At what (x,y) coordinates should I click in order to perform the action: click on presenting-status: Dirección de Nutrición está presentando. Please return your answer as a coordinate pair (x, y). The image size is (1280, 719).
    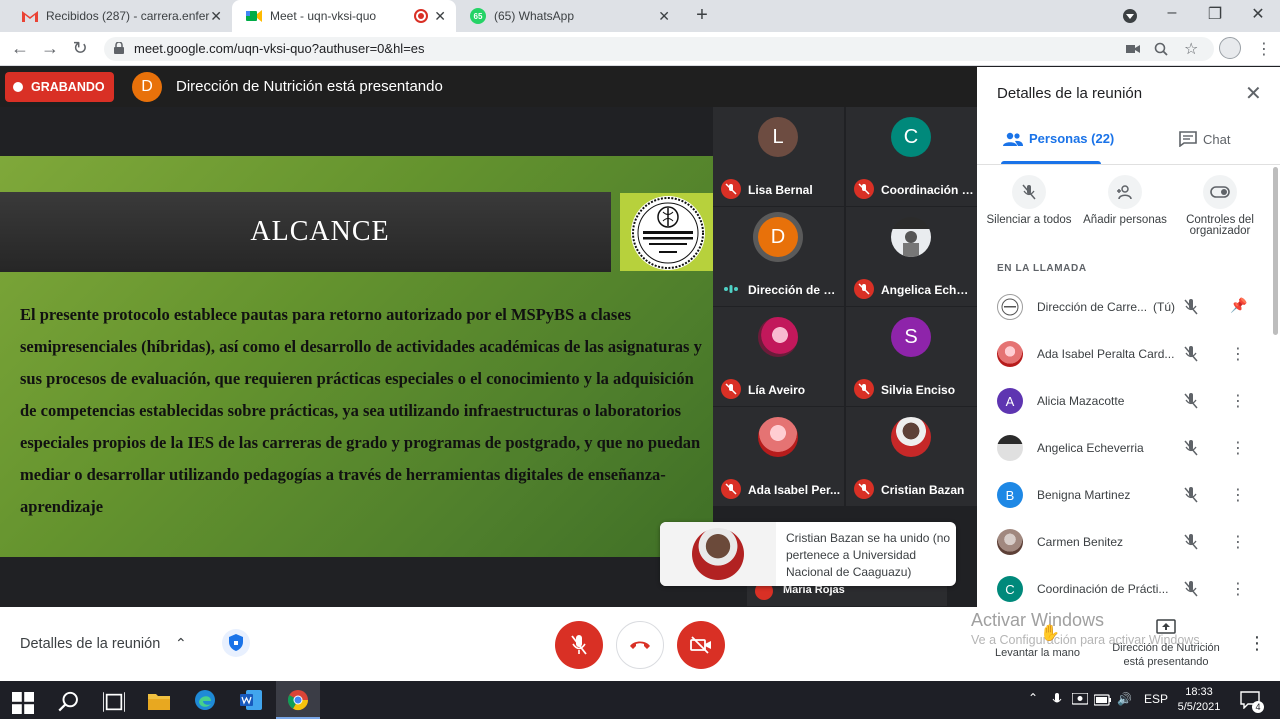
    Looking at the image, I should click on (1166, 655).